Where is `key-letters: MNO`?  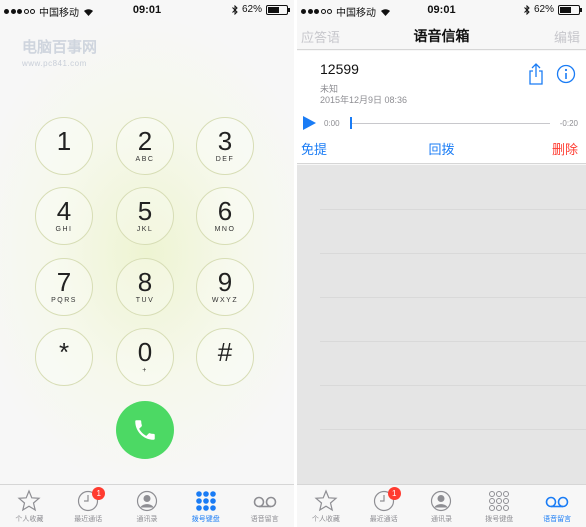 key-letters: MNO is located at coordinates (225, 229).